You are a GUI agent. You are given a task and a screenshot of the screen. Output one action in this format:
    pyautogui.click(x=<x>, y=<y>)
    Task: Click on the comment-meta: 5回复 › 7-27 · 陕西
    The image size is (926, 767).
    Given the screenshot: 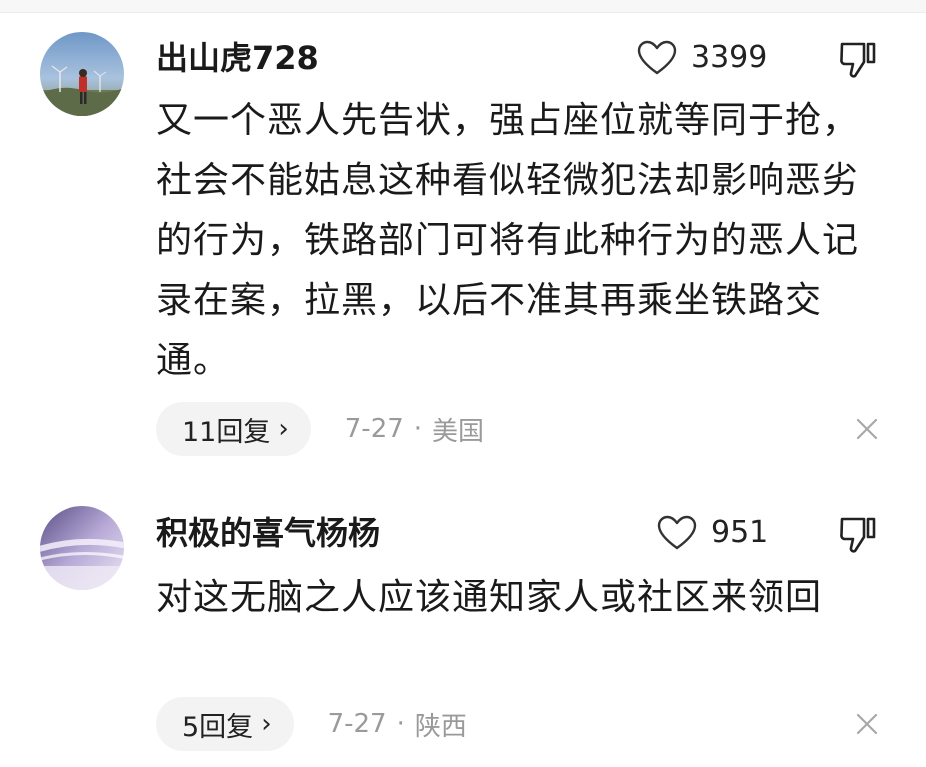 What is the action you would take?
    pyautogui.click(x=311, y=724)
    